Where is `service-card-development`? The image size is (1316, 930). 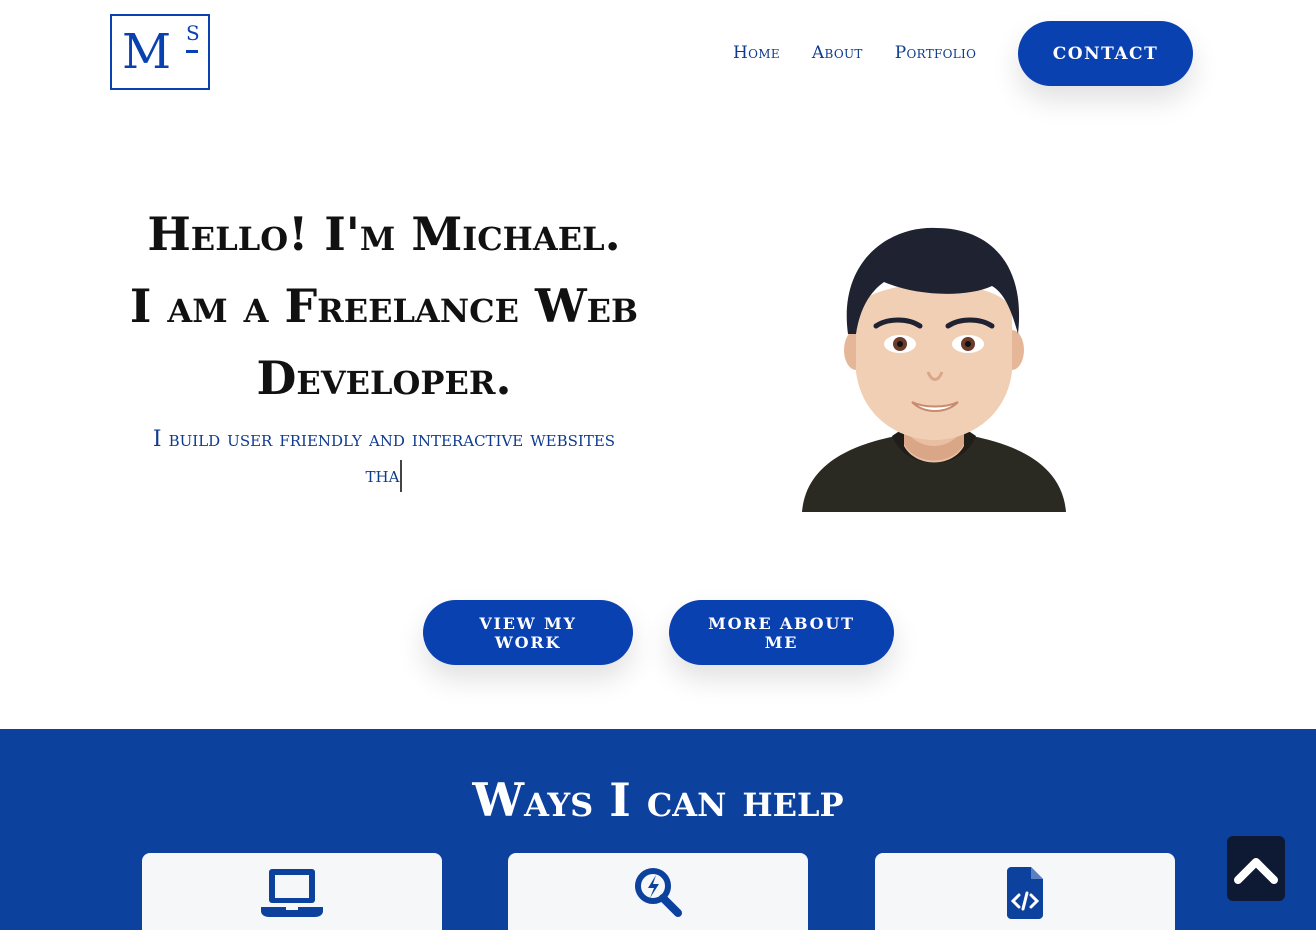 service-card-development is located at coordinates (1025, 891).